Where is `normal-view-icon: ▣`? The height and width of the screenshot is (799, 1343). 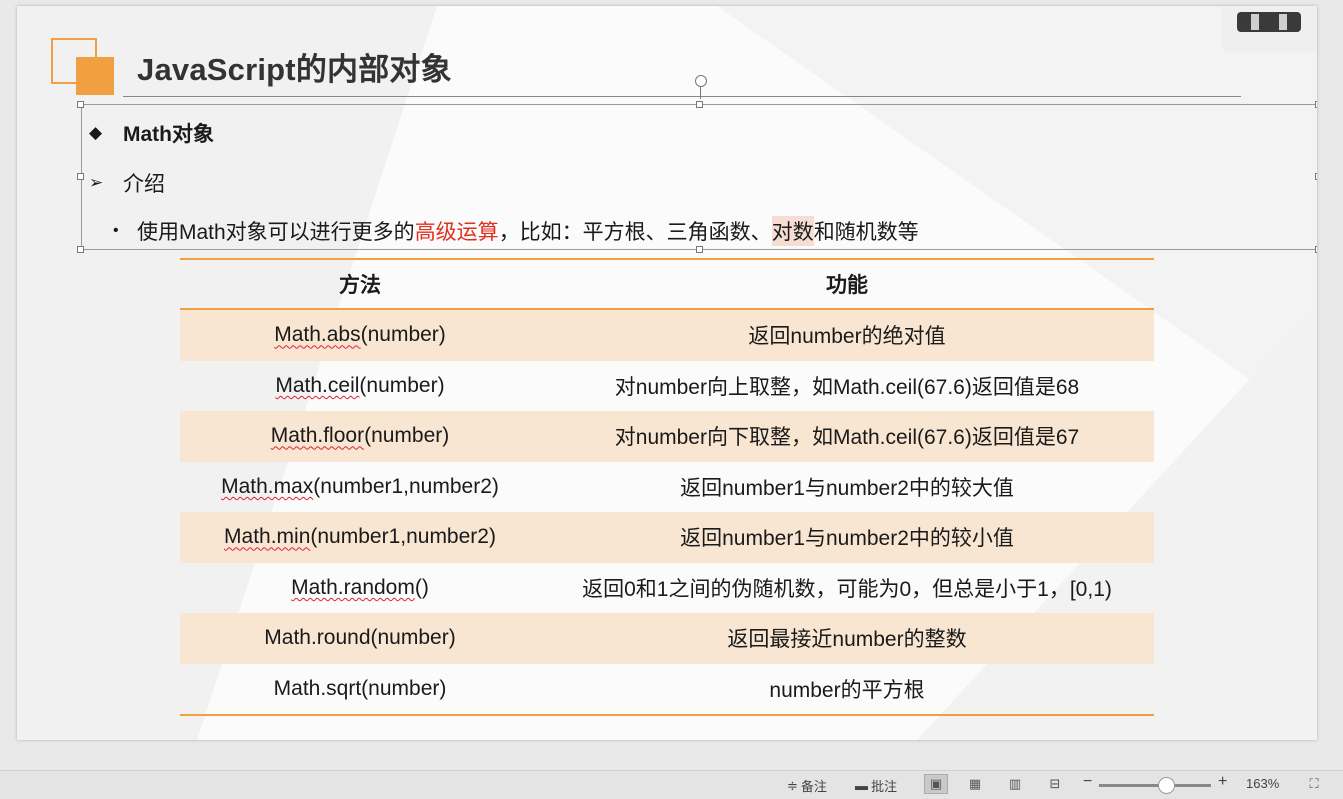 normal-view-icon: ▣ is located at coordinates (936, 783).